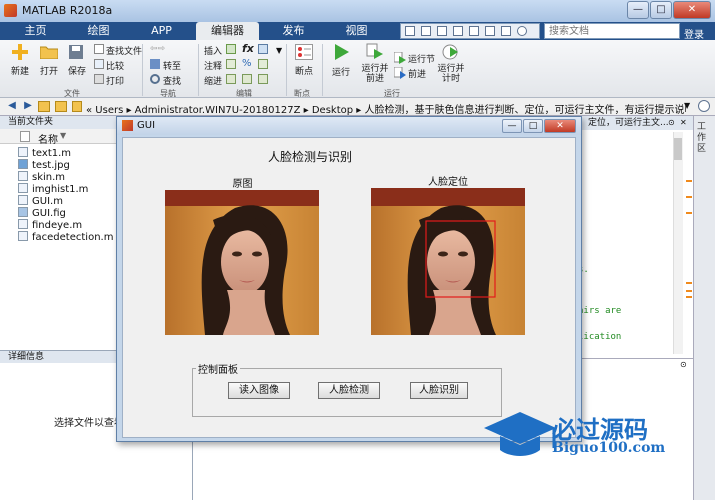  Describe the element at coordinates (410, 31) in the screenshot. I see `save-icon` at that location.